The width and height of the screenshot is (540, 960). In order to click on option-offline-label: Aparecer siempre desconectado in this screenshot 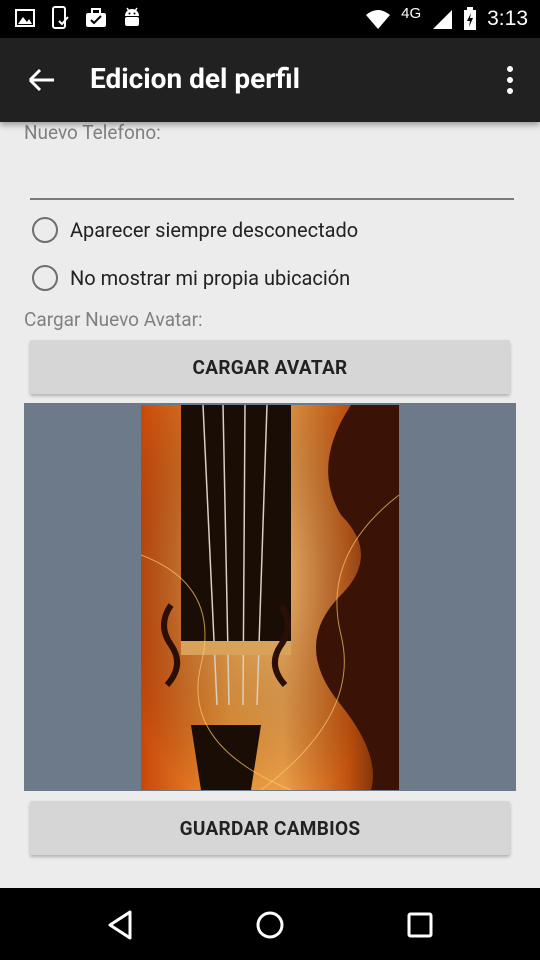, I will do `click(214, 230)`.